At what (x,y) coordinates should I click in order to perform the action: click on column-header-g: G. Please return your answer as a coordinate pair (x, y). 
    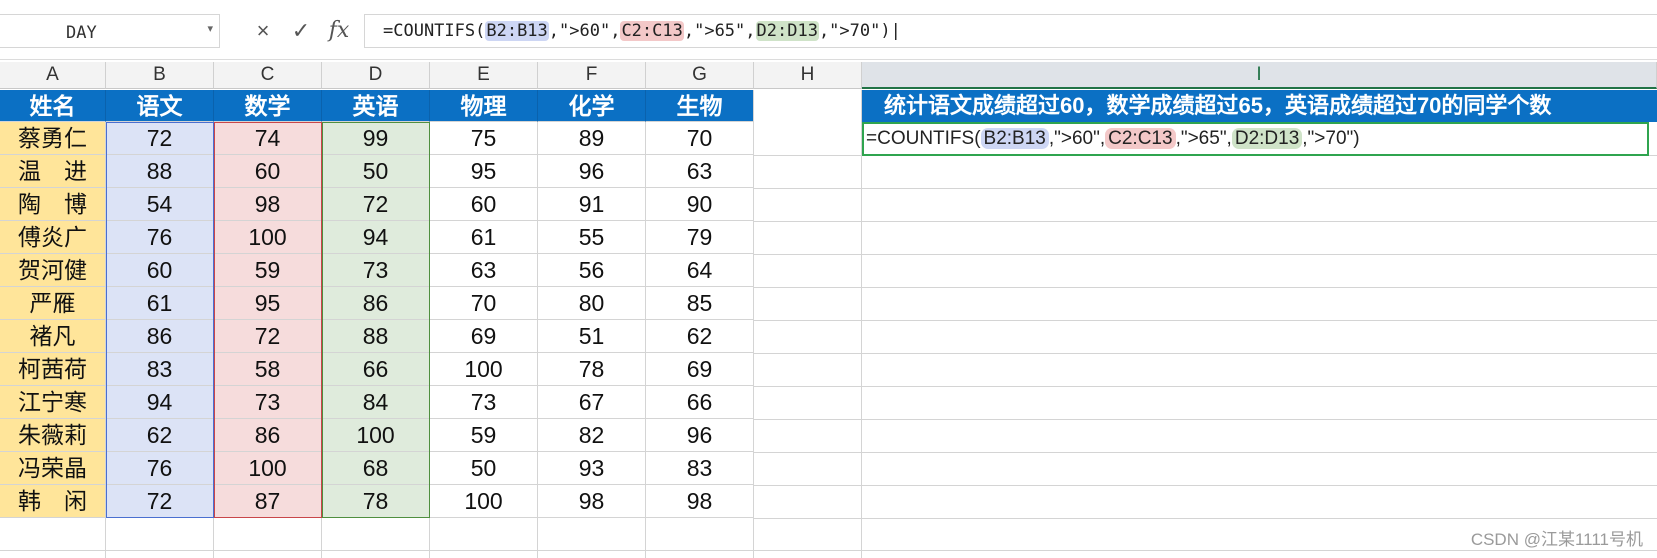
    Looking at the image, I should click on (700, 75).